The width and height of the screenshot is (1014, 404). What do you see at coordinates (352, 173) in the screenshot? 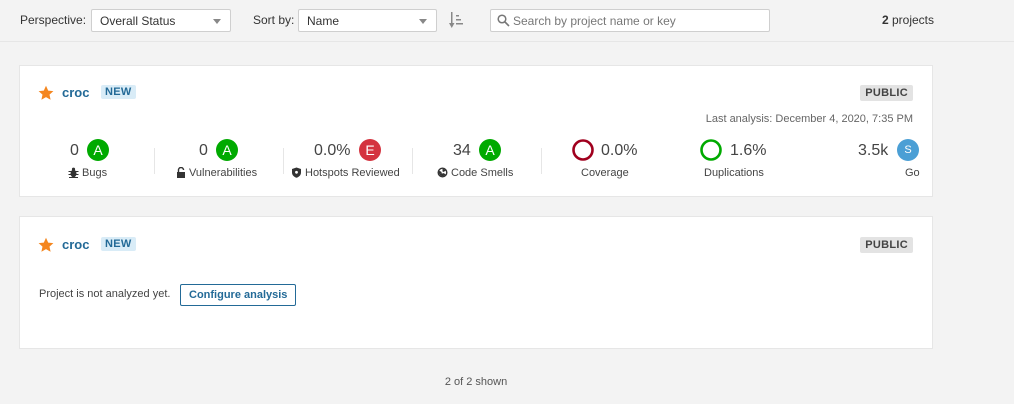
I see `hotspots-label-text: Hotspots Reviewed` at bounding box center [352, 173].